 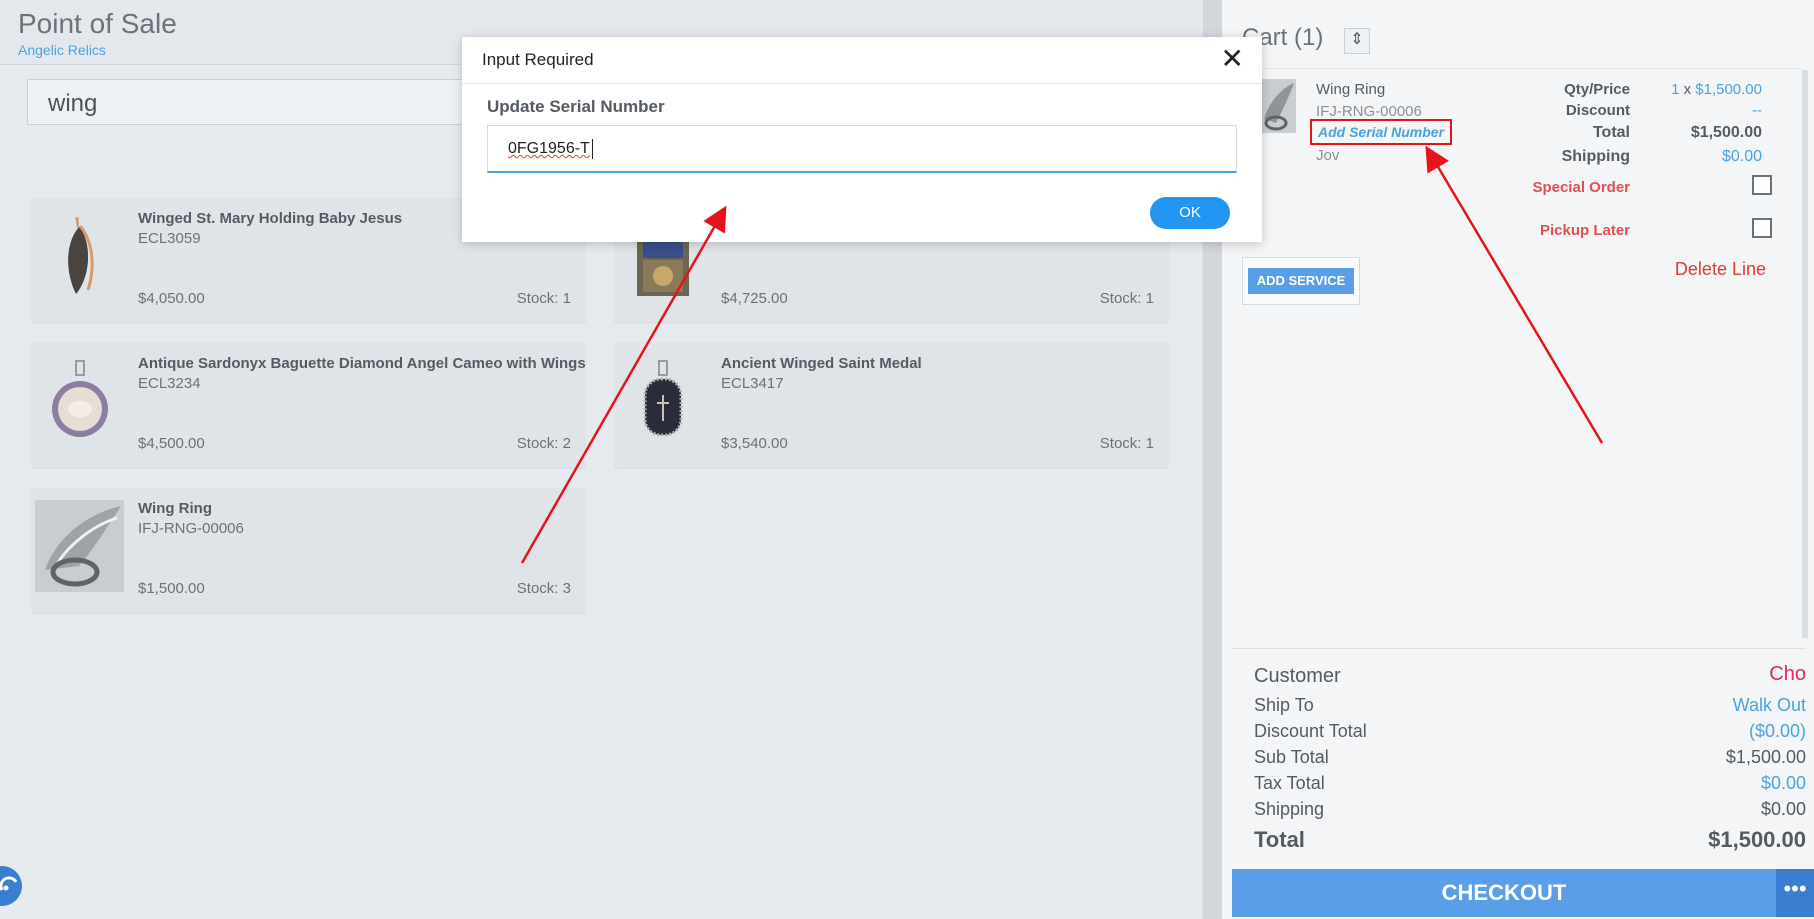 I want to click on tax-total-value: $0.00, so click(x=1783, y=783).